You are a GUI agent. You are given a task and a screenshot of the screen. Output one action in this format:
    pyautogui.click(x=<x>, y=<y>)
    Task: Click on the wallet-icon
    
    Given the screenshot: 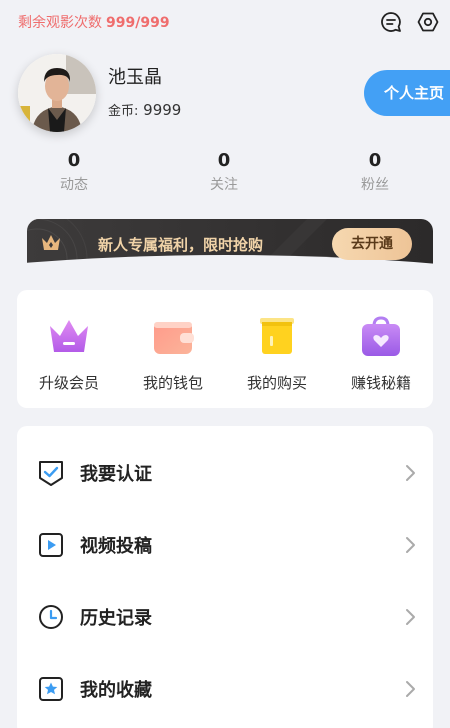 What is the action you would take?
    pyautogui.click(x=174, y=338)
    